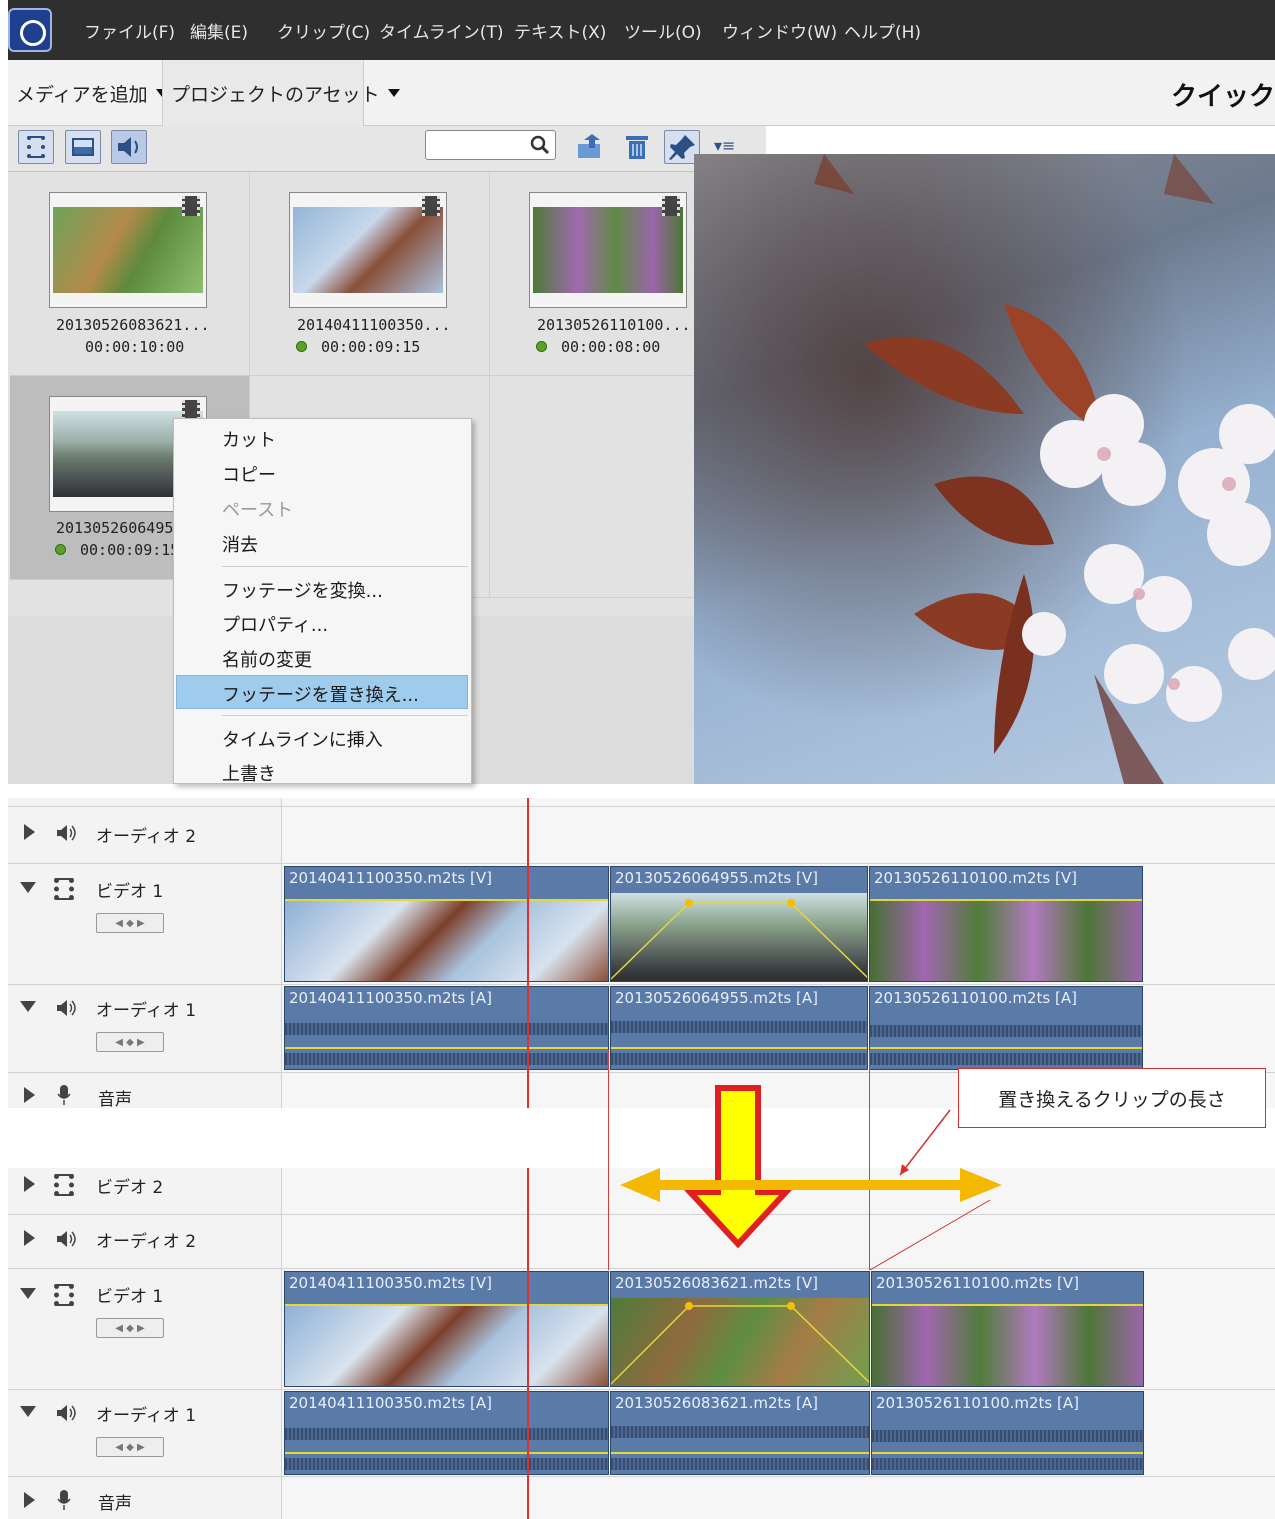 The width and height of the screenshot is (1275, 1519). Describe the element at coordinates (64, 1500) in the screenshot. I see `microphone-icon` at that location.